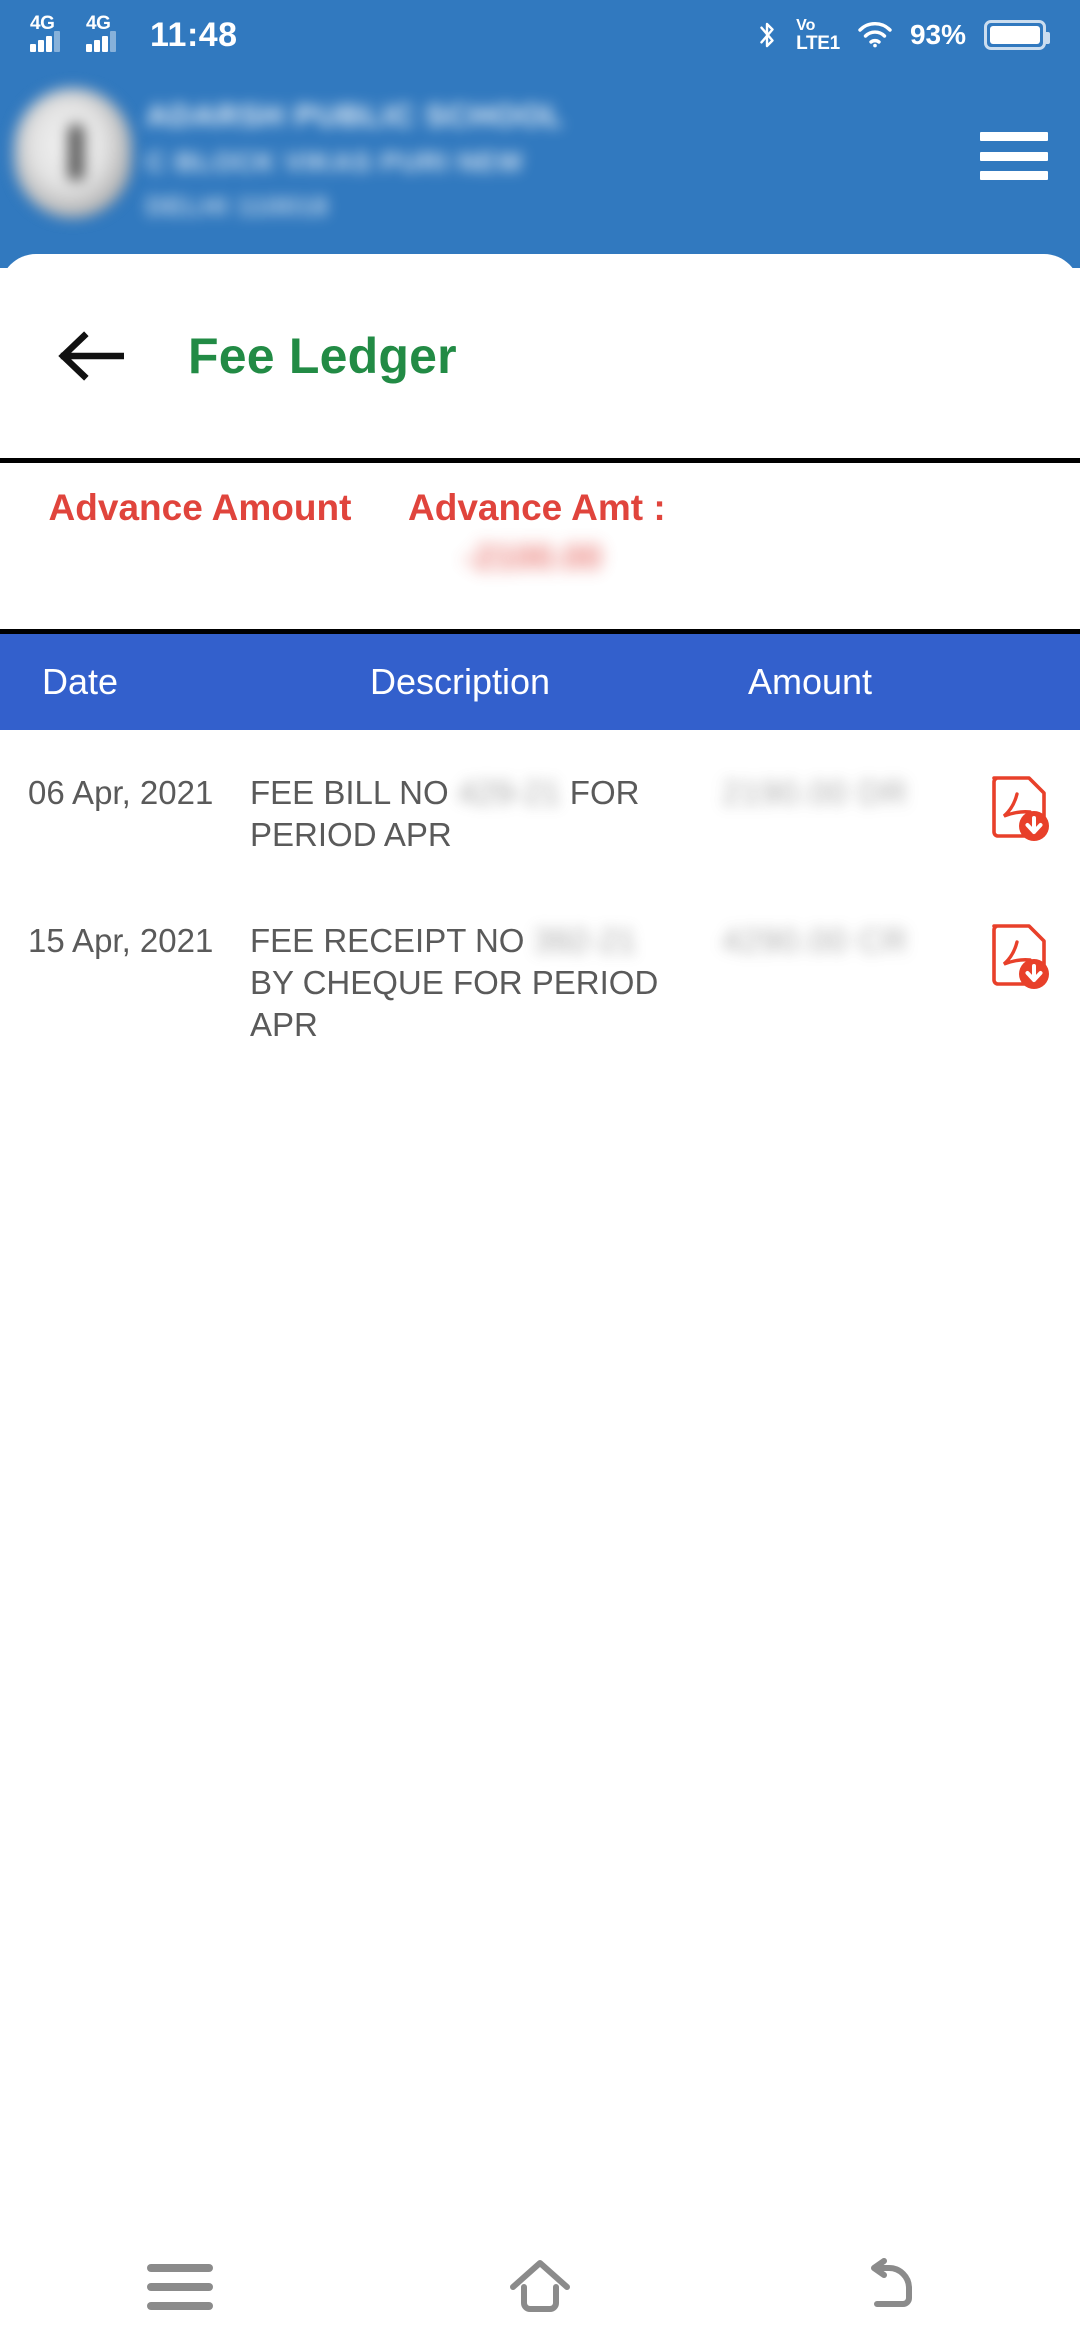 This screenshot has height=2340, width=1080. Describe the element at coordinates (1017, 35) in the screenshot. I see `battery-icon` at that location.